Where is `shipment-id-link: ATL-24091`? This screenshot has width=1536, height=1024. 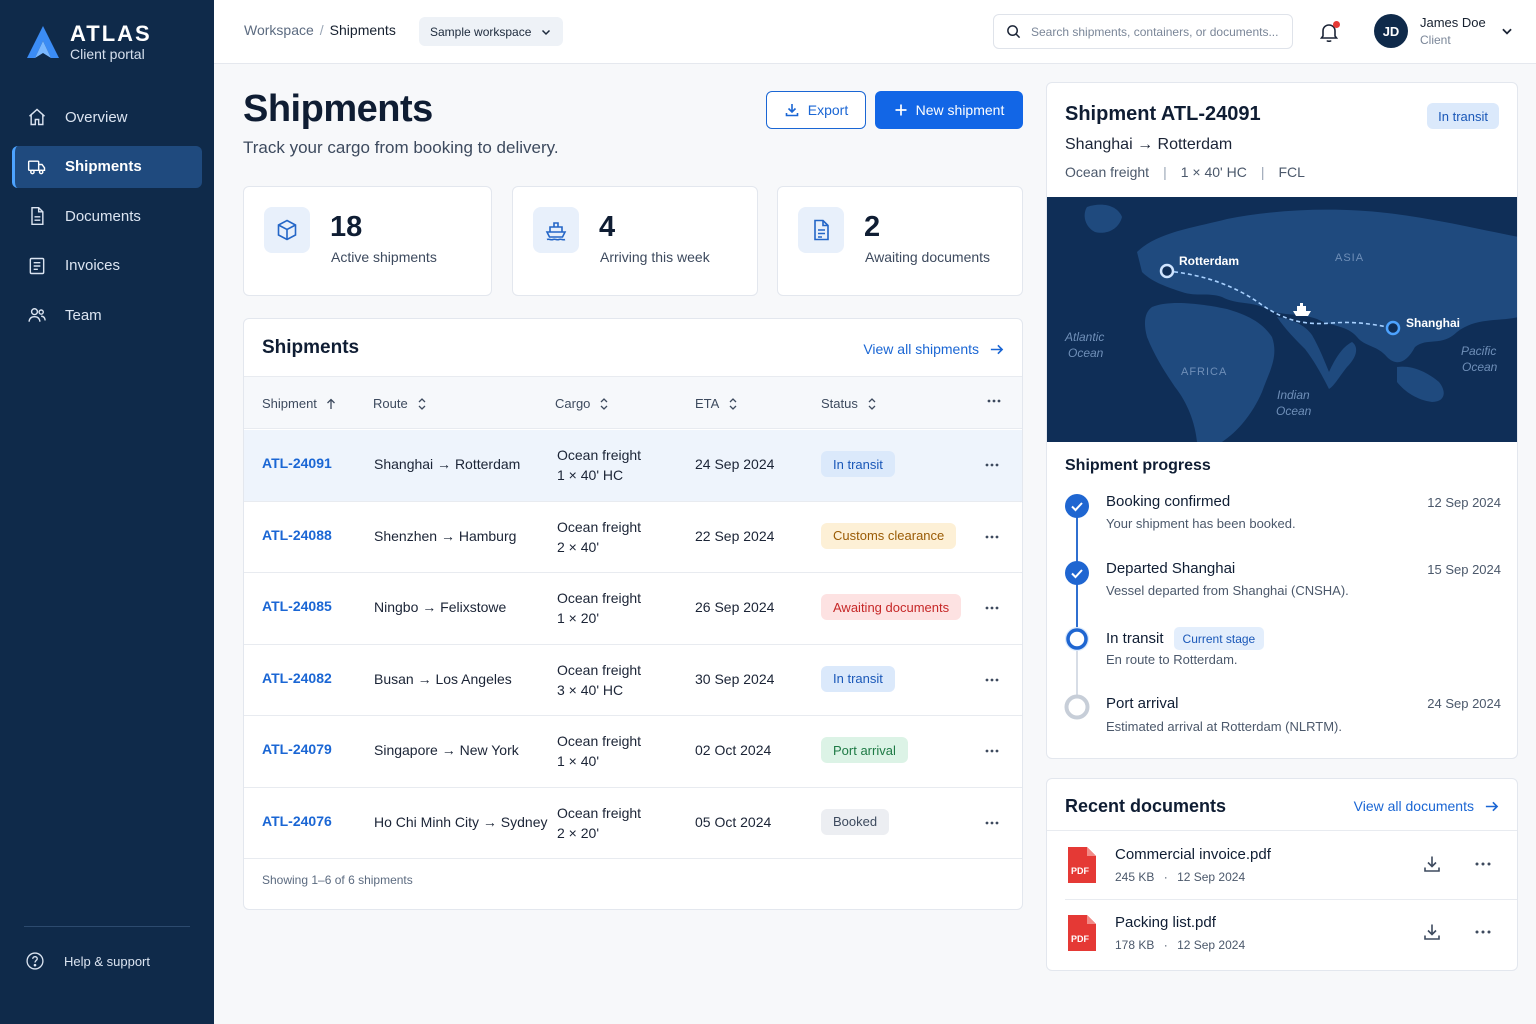
shipment-id-link: ATL-24091 is located at coordinates (297, 463).